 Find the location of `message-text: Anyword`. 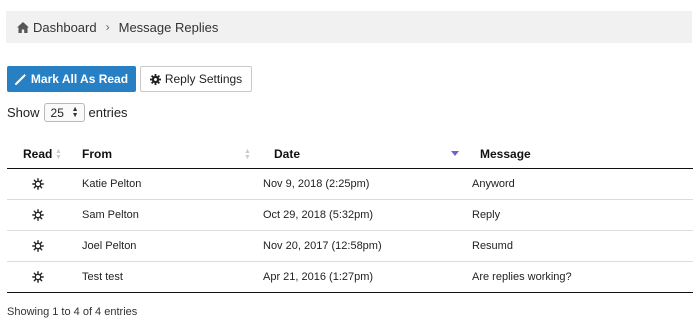

message-text: Anyword is located at coordinates (493, 184).